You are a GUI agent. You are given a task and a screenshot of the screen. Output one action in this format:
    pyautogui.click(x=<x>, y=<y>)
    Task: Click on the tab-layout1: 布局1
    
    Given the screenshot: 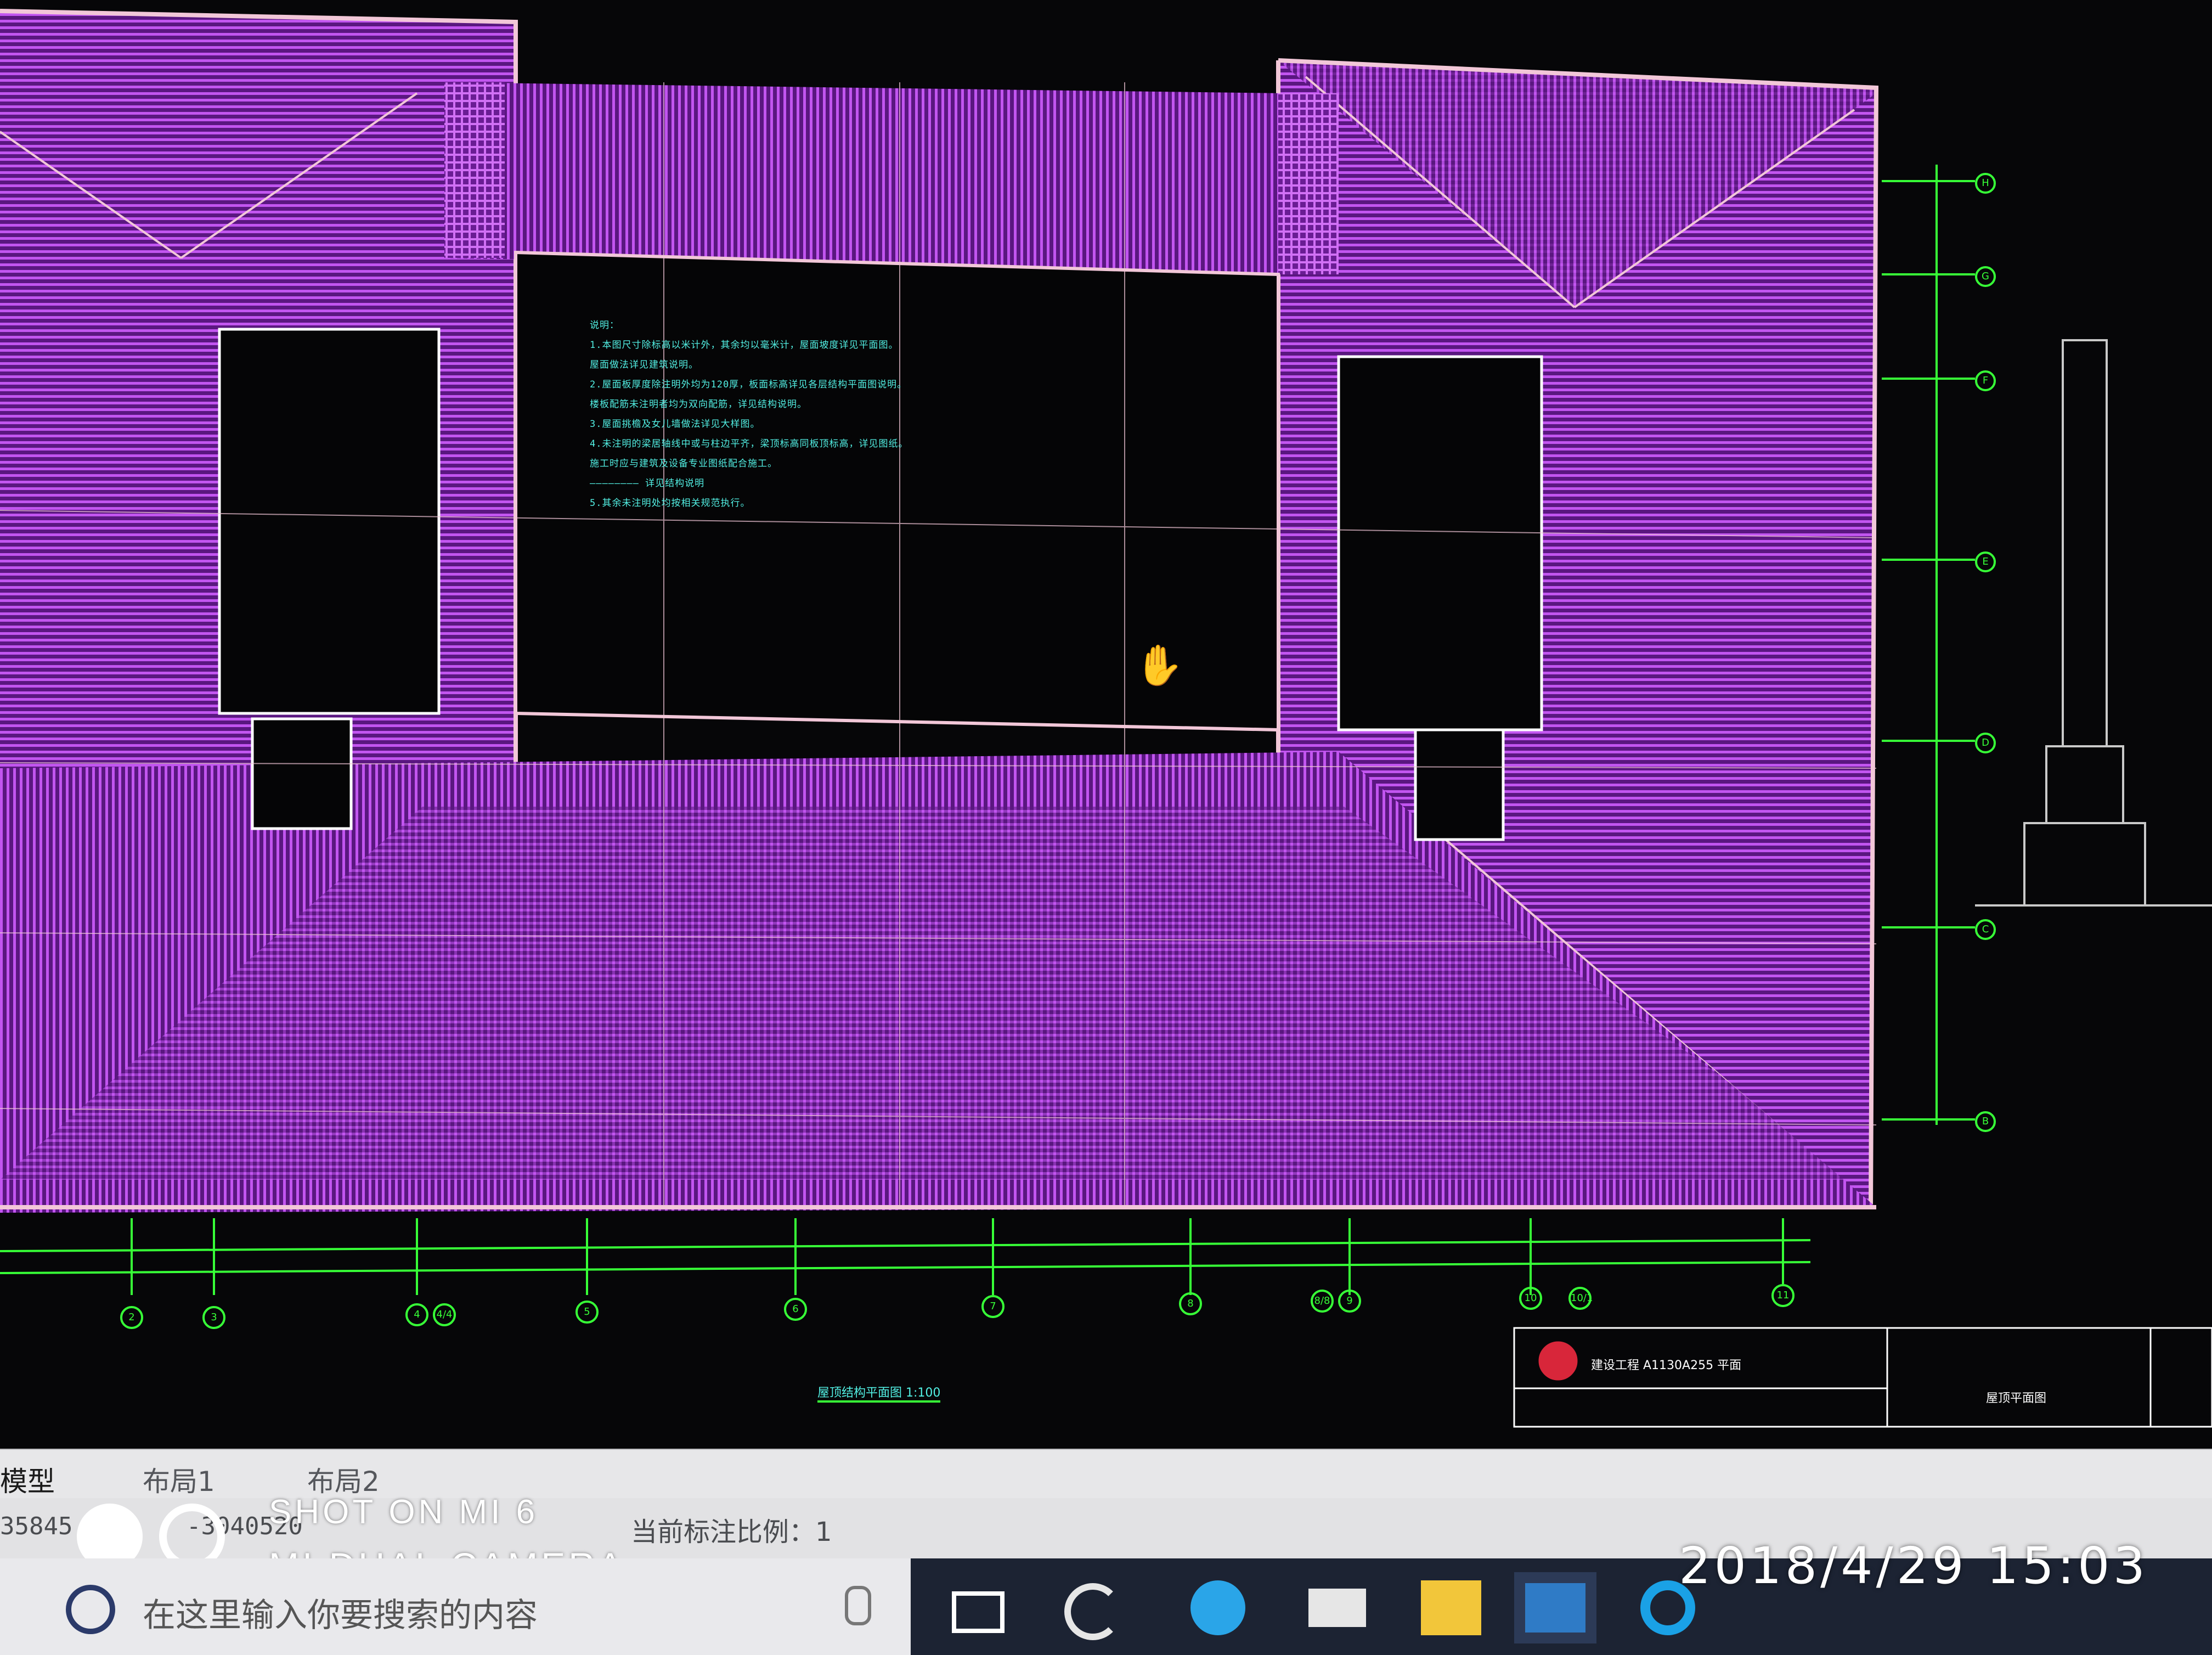 What is the action you would take?
    pyautogui.click(x=179, y=1479)
    